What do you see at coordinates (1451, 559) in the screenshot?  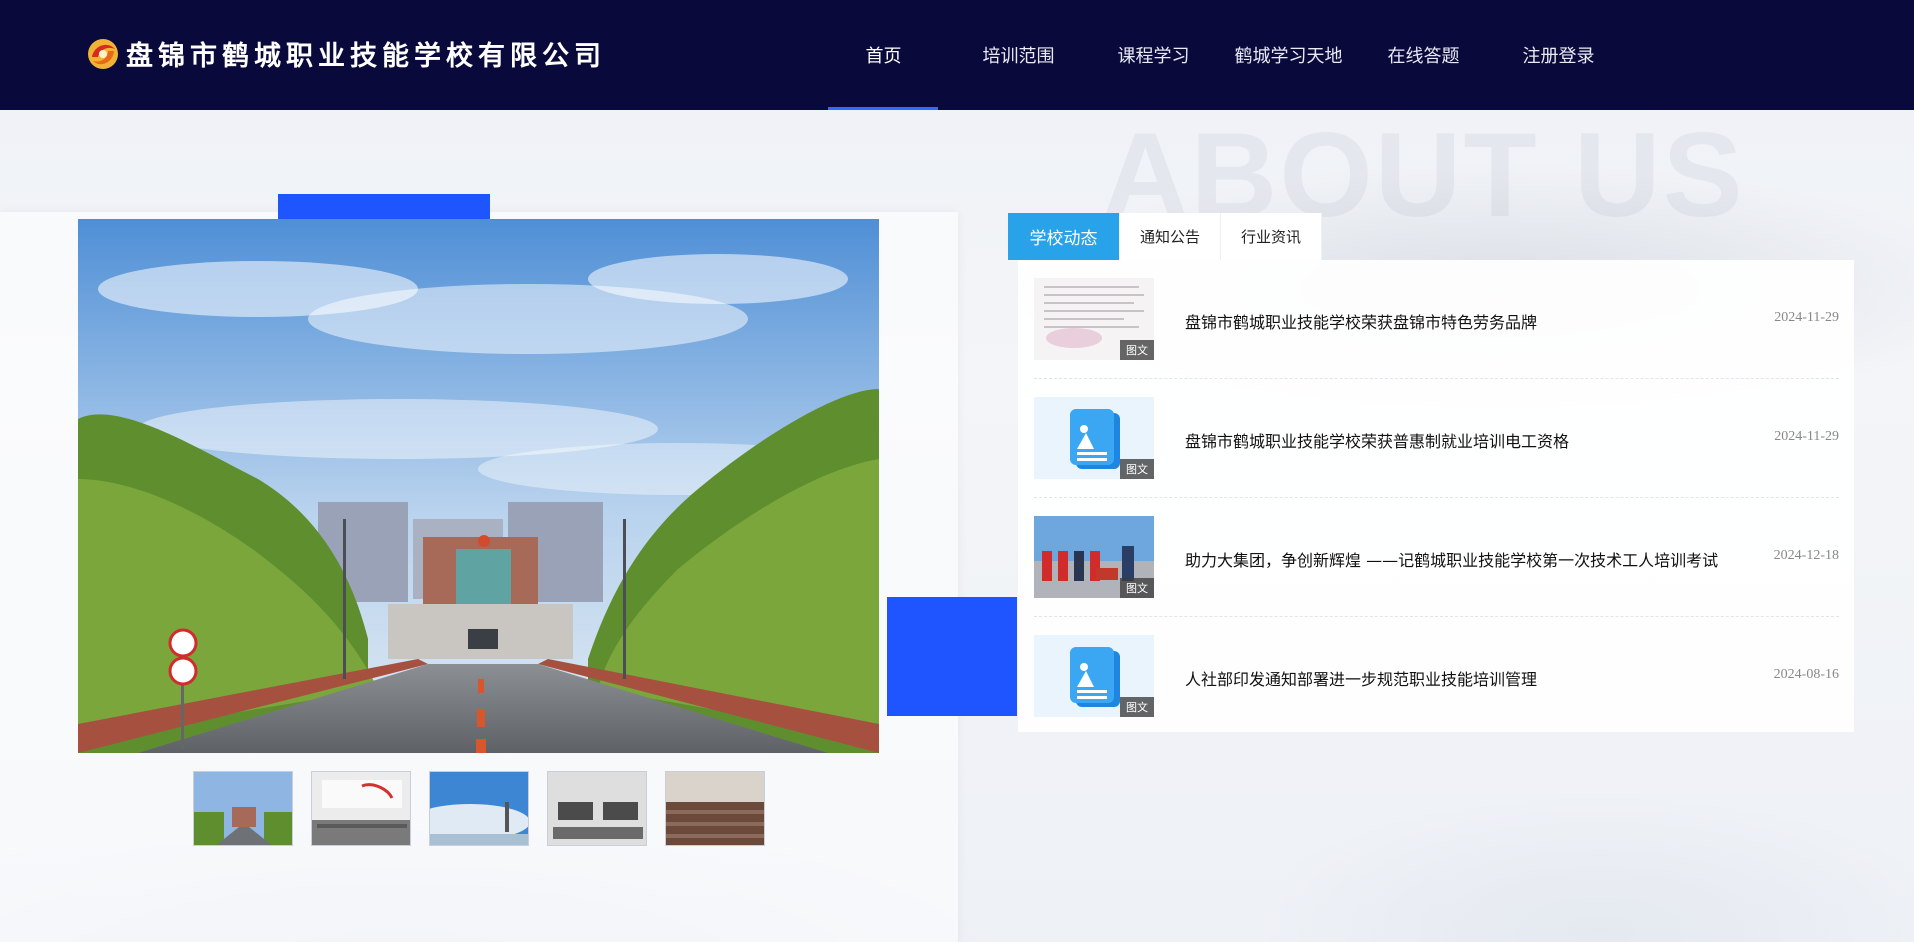 I see `news-title: 助力大集团，争创新辉煌 ——记鹤城职业技能学校第一次技术工人培训考试` at bounding box center [1451, 559].